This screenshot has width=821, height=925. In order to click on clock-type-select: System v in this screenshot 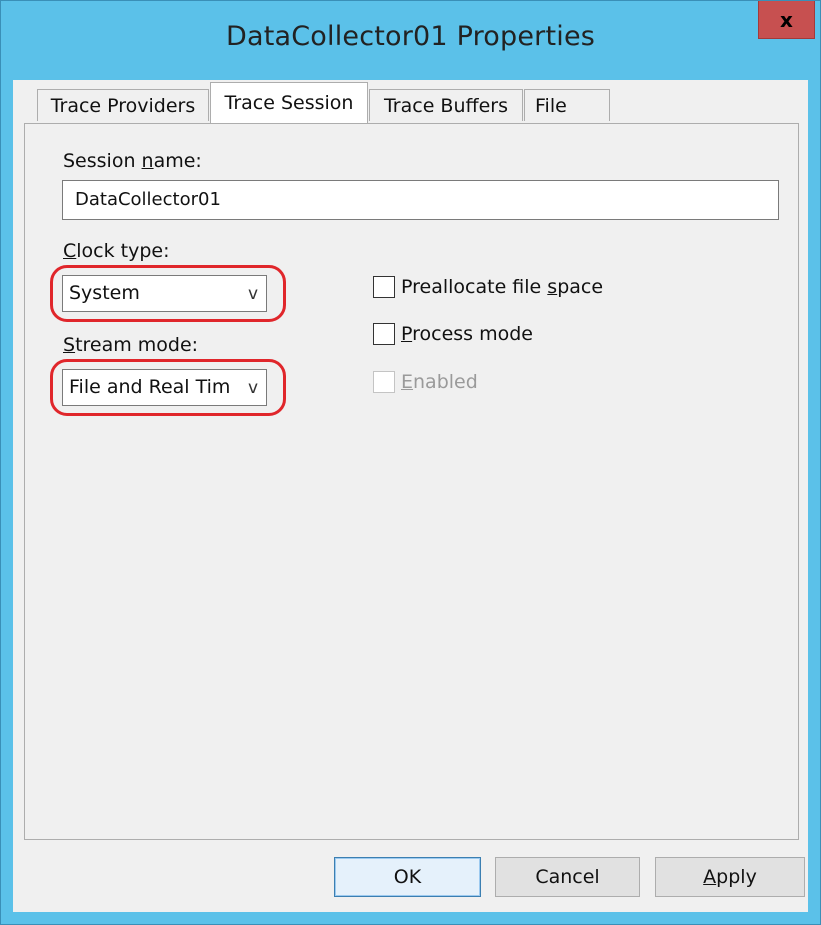, I will do `click(164, 293)`.